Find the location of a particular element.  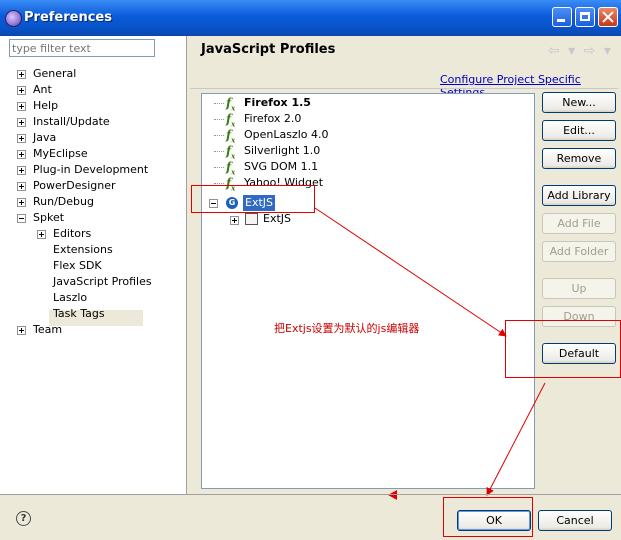

library-icon is located at coordinates (251, 219).